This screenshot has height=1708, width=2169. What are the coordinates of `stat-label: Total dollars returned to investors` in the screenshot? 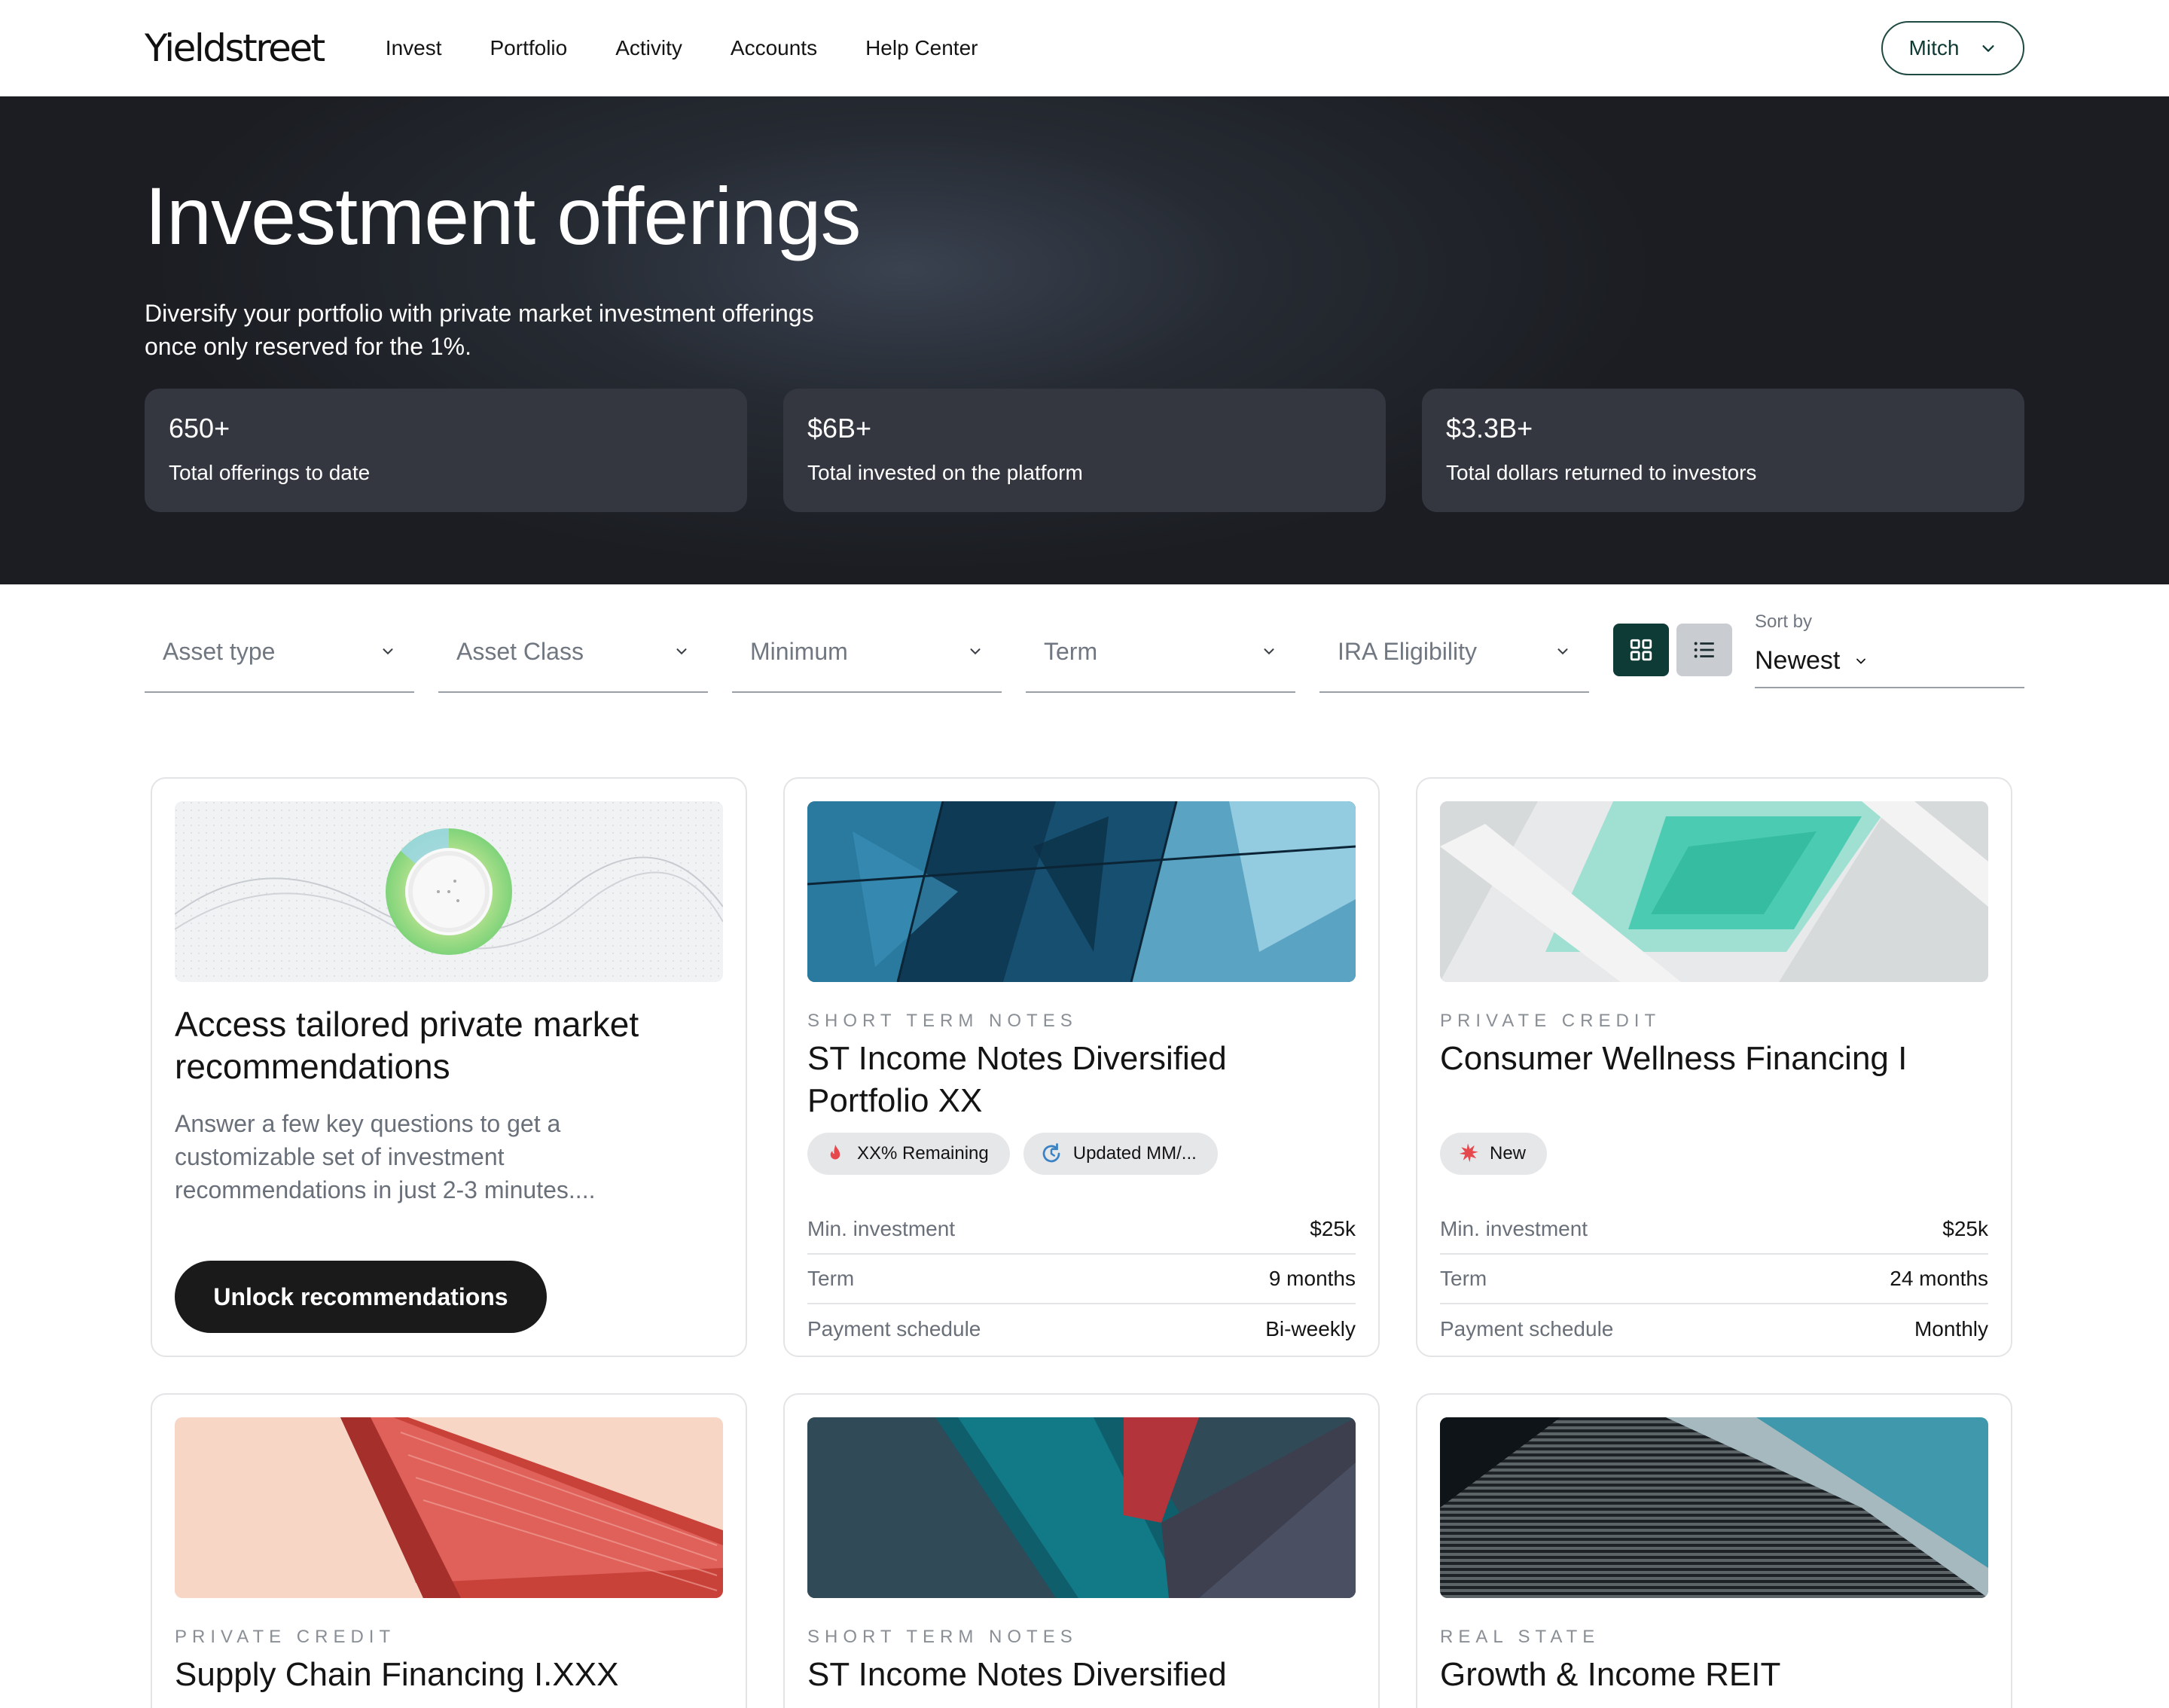 It's located at (1602, 472).